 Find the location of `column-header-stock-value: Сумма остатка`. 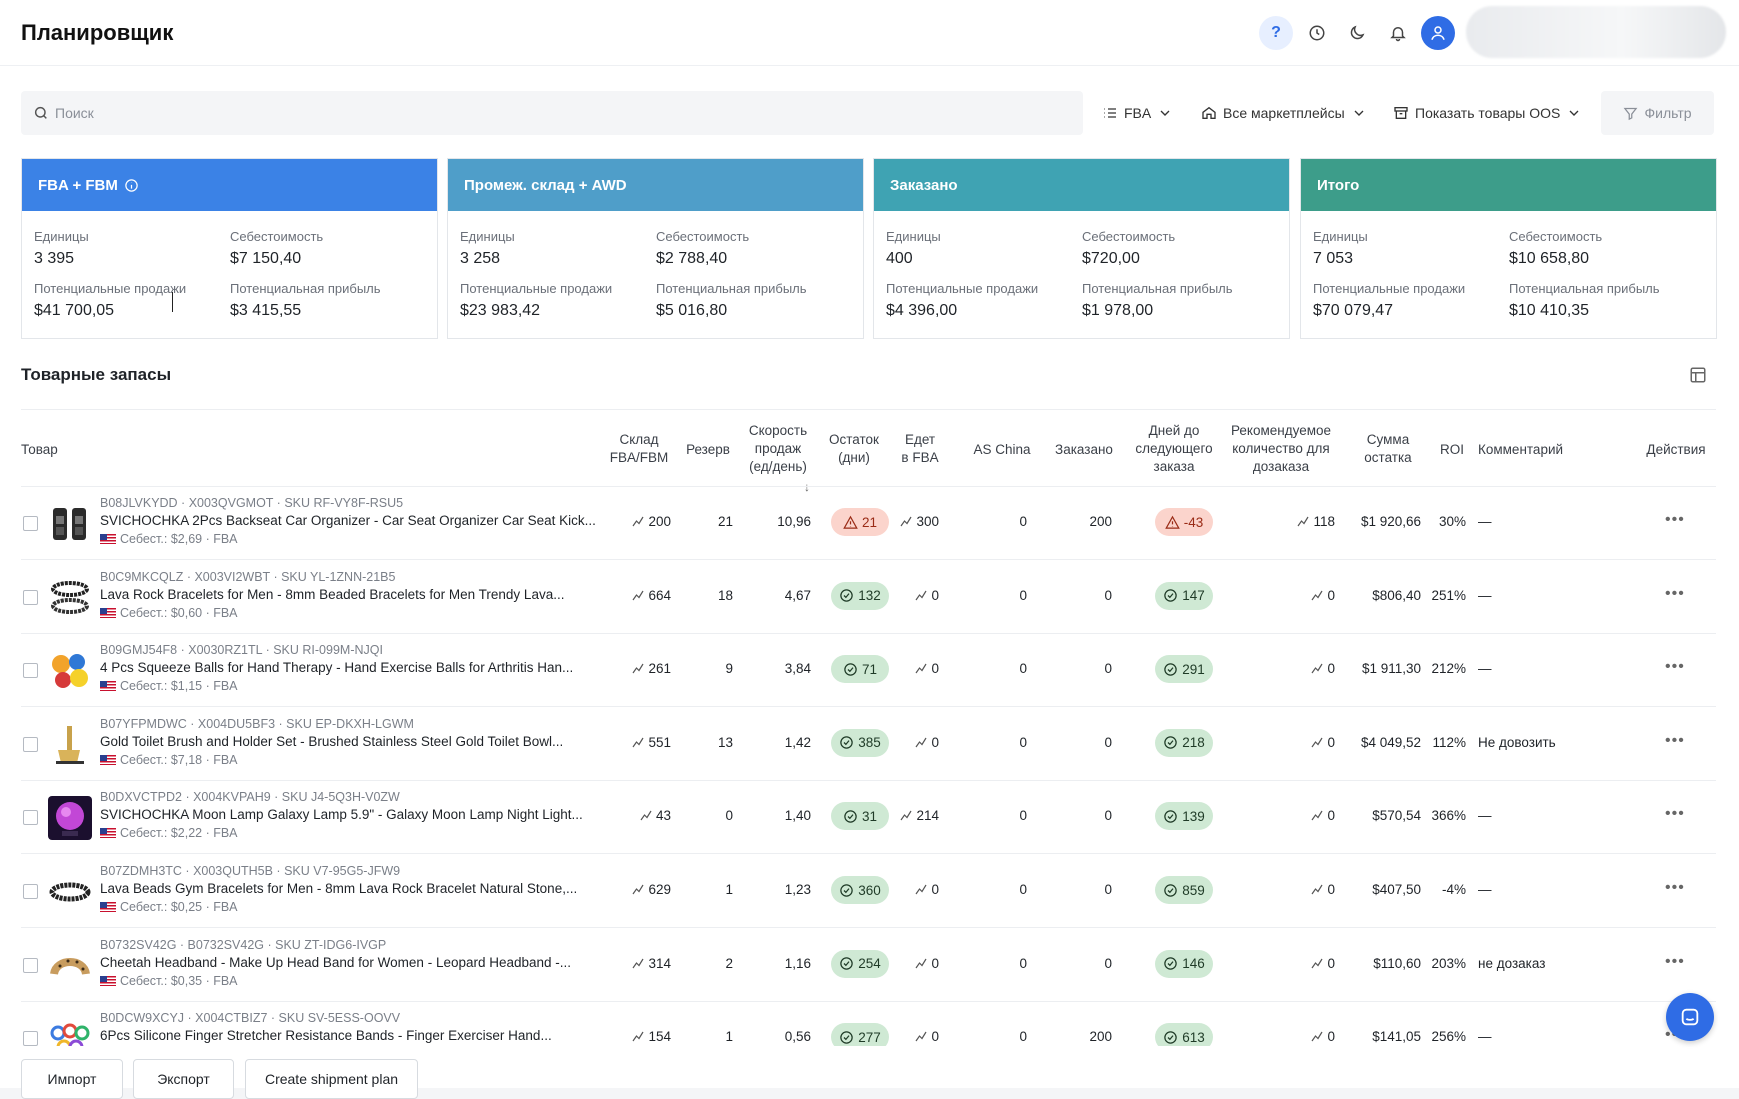

column-header-stock-value: Сумма остатка is located at coordinates (1388, 449).